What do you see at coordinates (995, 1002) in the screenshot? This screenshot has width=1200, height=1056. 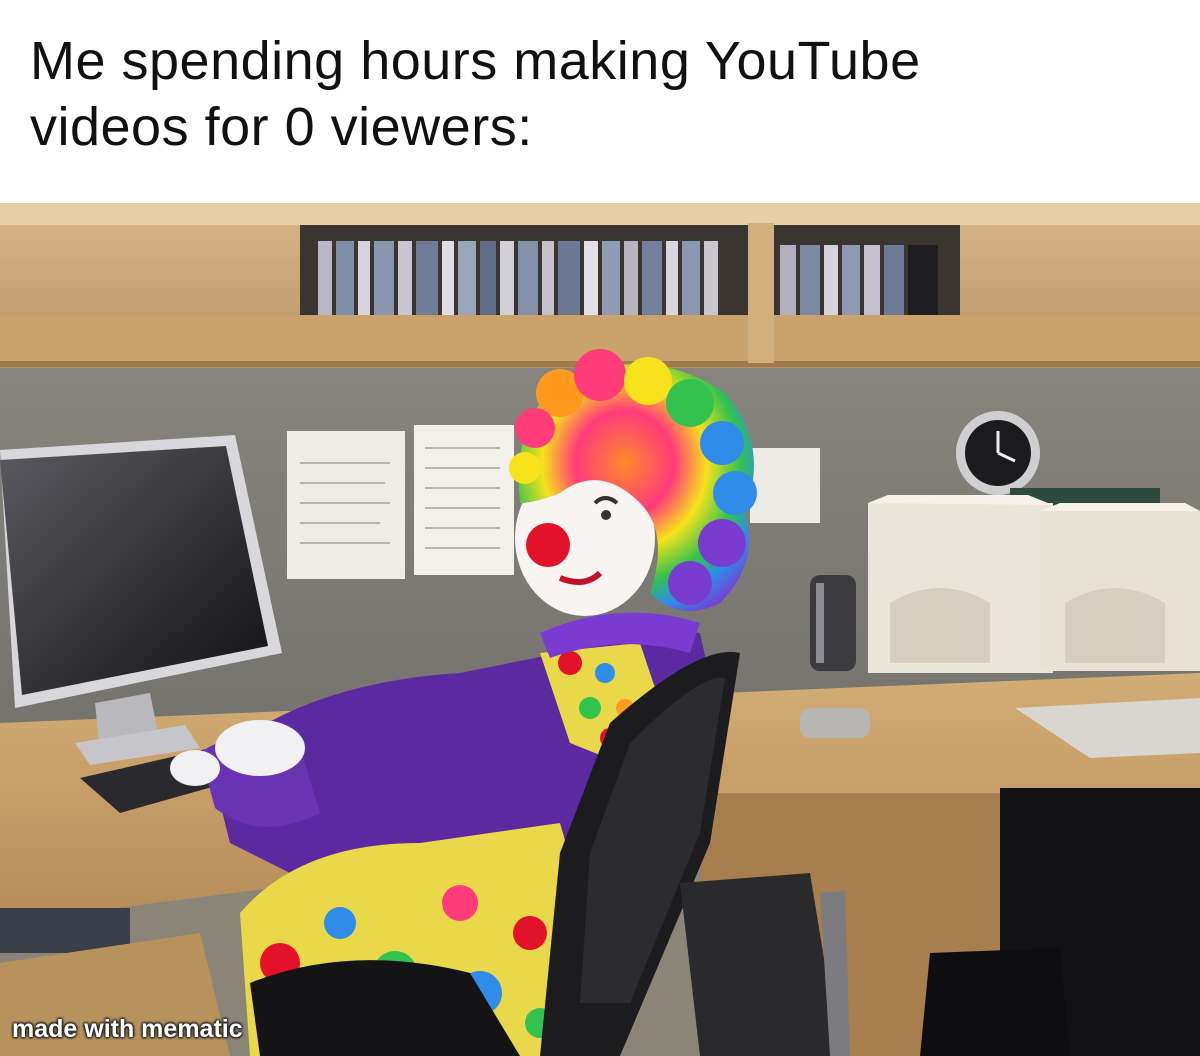 I see `trash-bin` at bounding box center [995, 1002].